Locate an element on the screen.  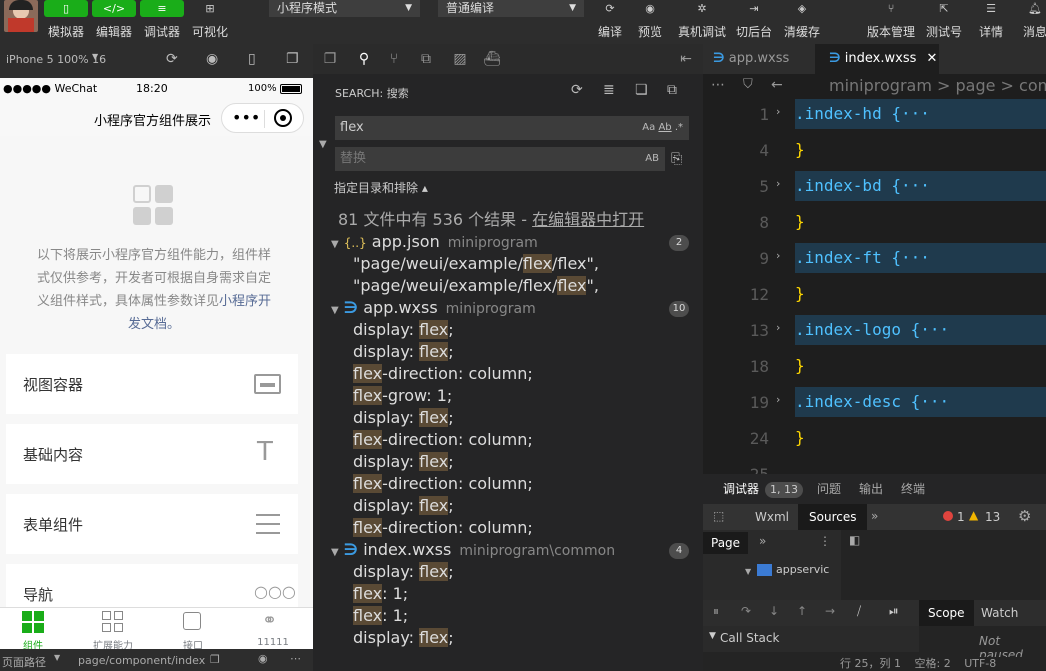
tab-sources: Sources is located at coordinates (833, 517).